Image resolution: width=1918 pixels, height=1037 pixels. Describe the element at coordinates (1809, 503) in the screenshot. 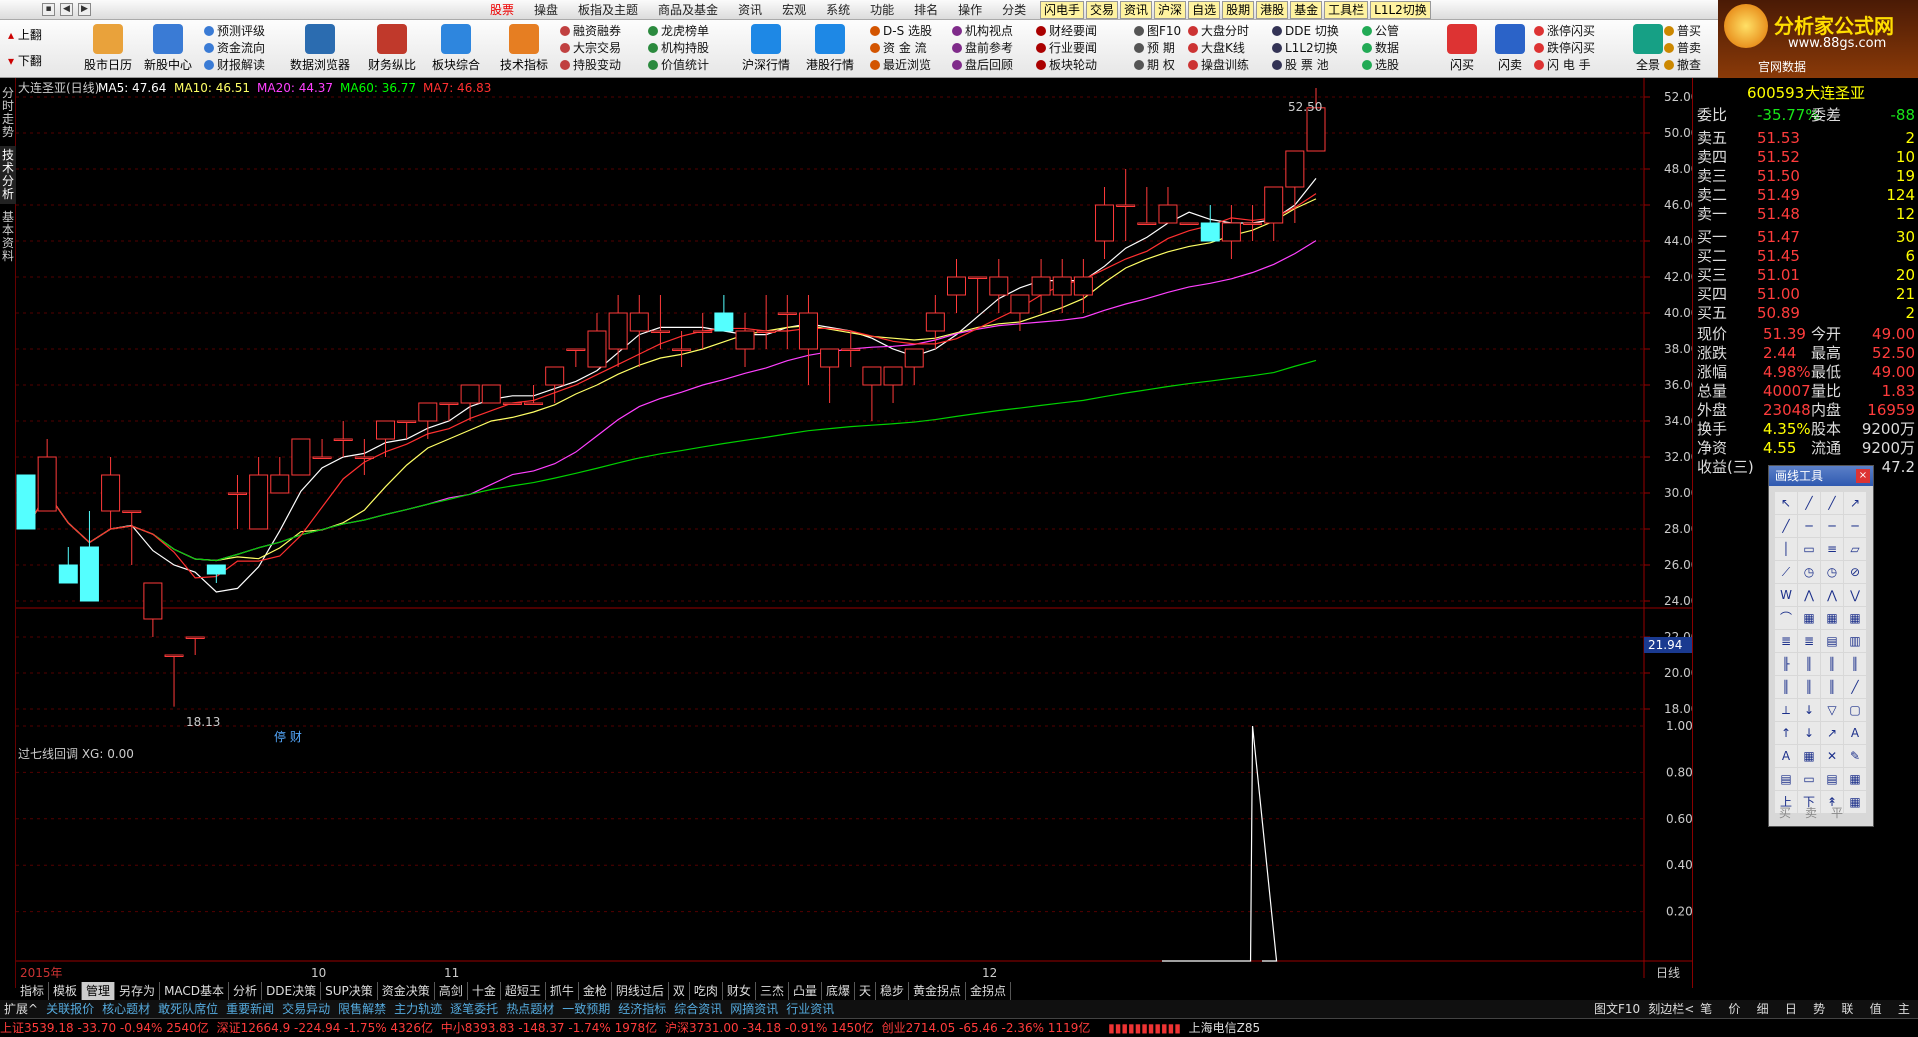

I see `draw-tool-1-icon: ╱` at that location.